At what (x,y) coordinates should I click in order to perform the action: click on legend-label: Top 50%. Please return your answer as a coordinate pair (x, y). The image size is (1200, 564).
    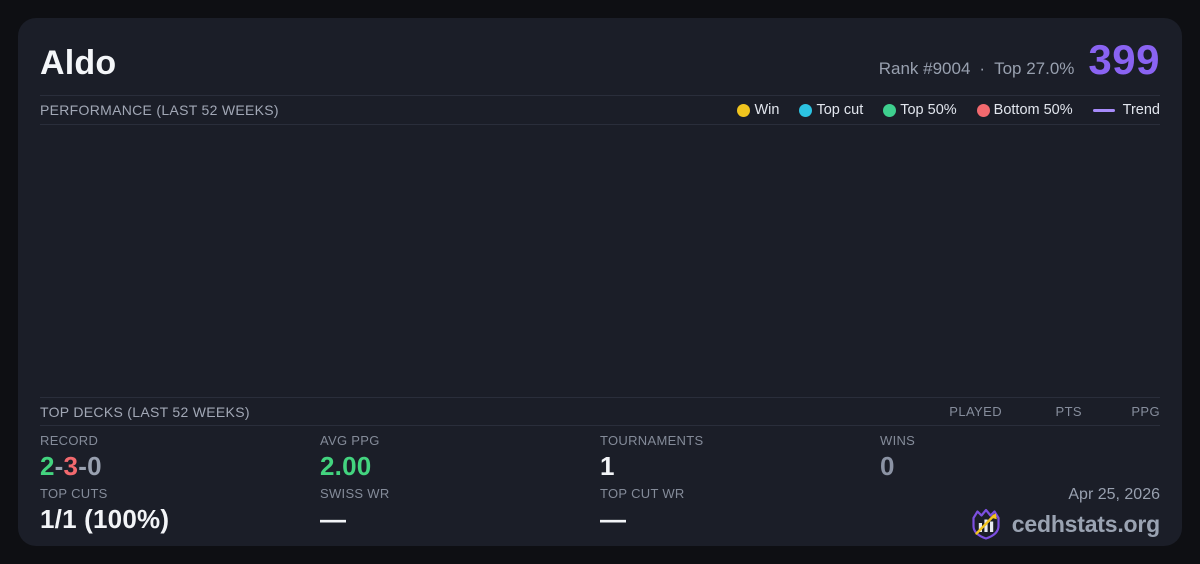
    Looking at the image, I should click on (928, 110).